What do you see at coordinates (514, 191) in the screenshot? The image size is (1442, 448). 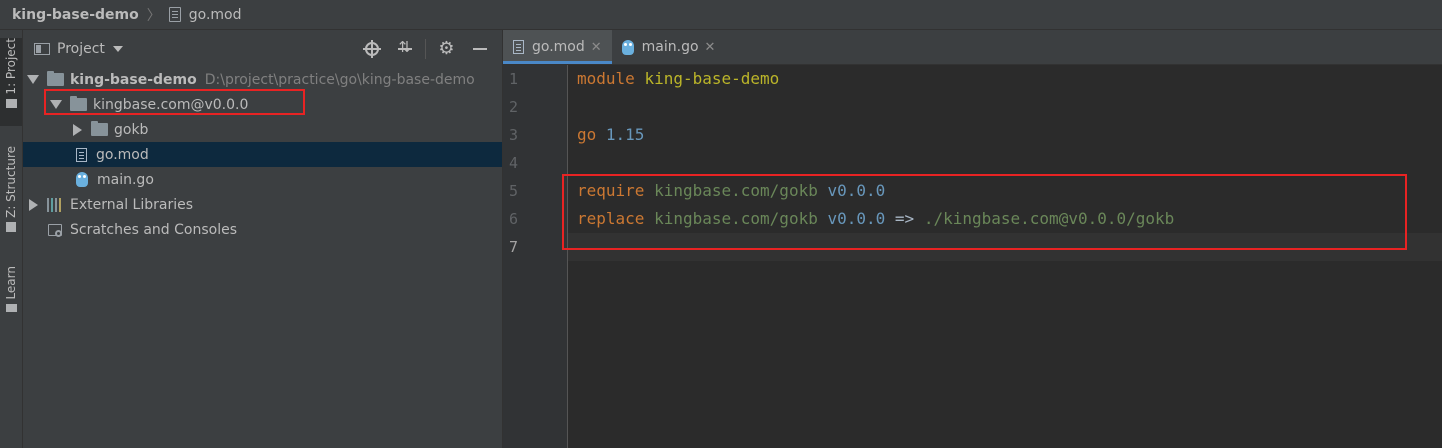 I see `line-number: 5` at bounding box center [514, 191].